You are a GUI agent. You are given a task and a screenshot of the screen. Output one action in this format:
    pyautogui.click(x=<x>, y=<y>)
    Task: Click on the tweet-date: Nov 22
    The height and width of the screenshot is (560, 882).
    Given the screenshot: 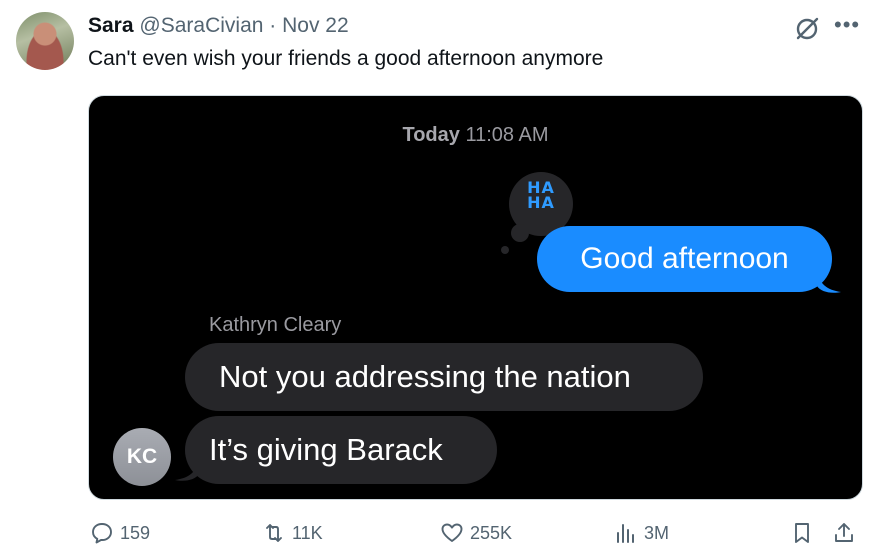 What is the action you would take?
    pyautogui.click(x=315, y=25)
    